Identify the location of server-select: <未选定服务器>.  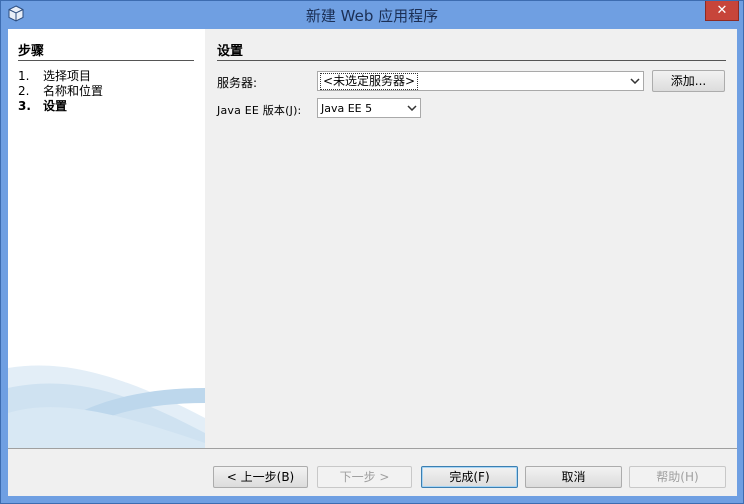
(480, 81).